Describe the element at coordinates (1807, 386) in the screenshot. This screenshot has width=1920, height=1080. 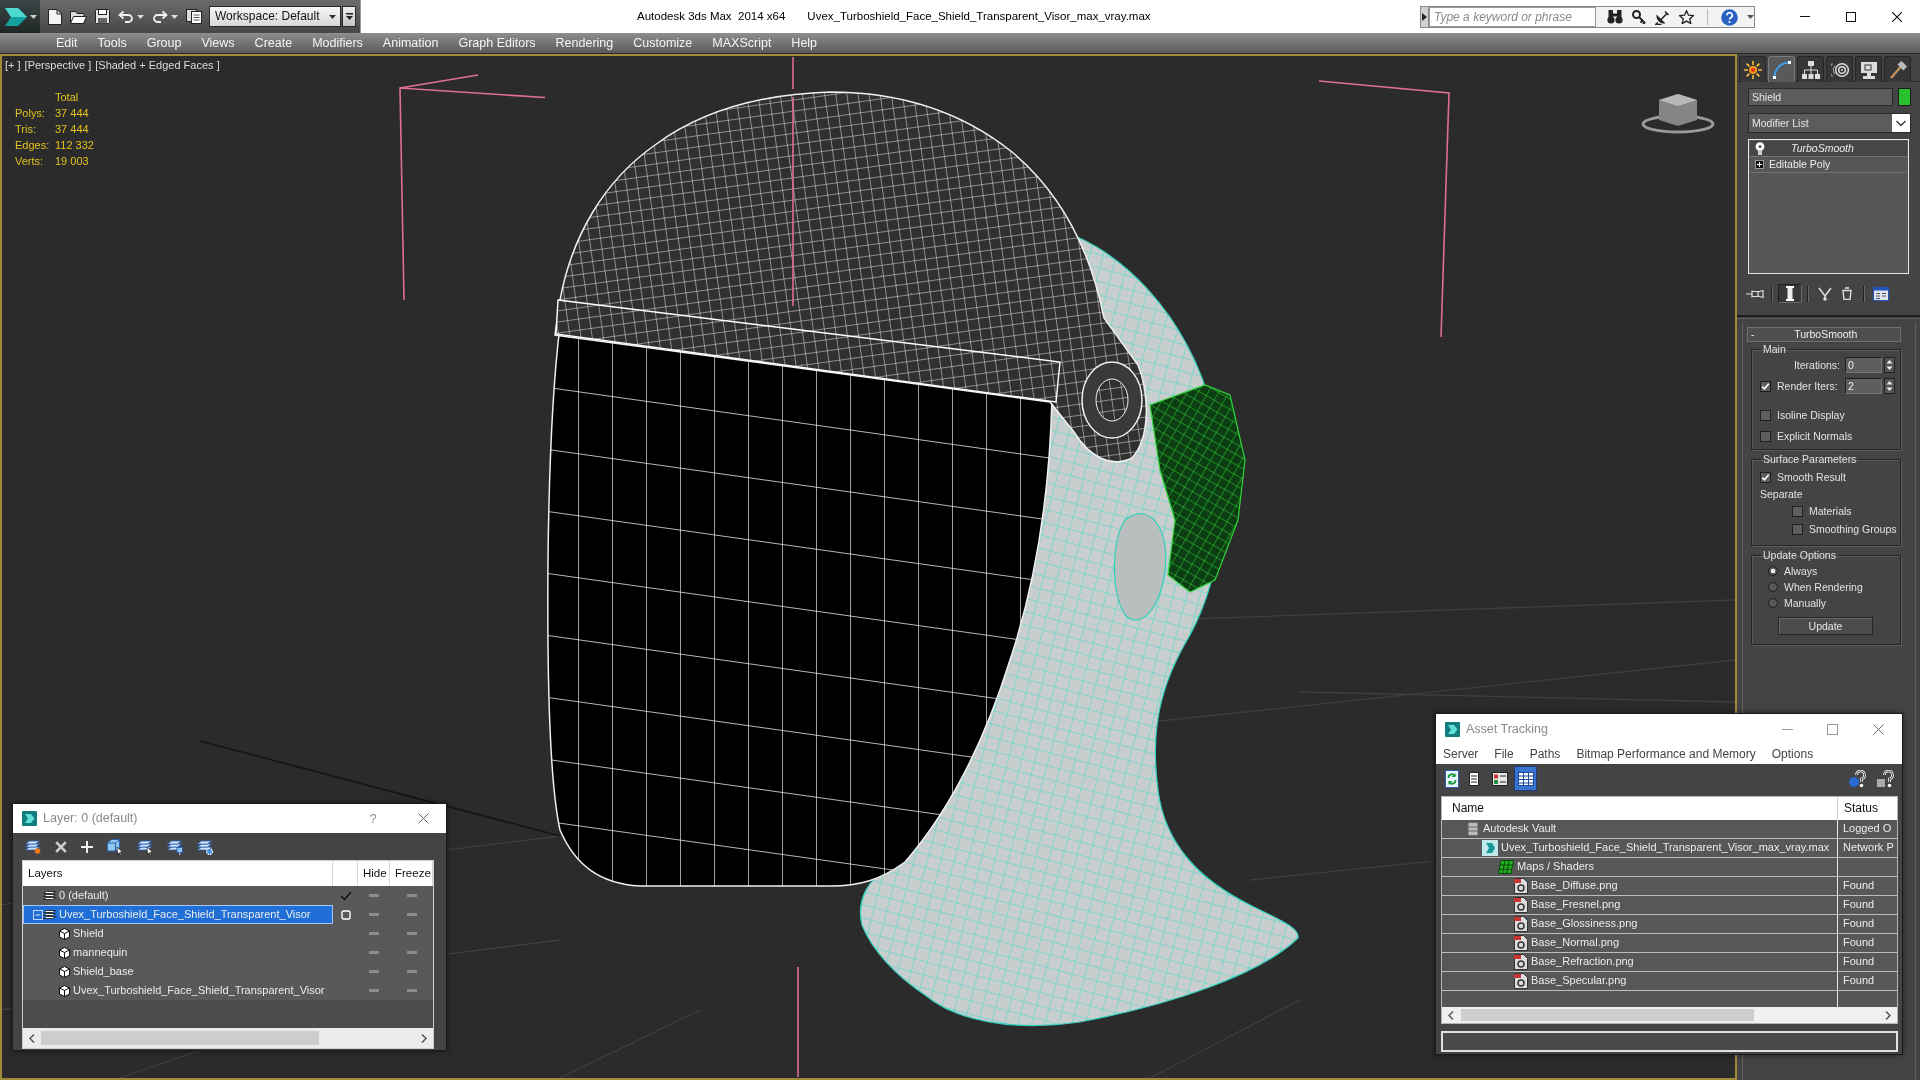
I see `checkbox-label: Render Iters:` at that location.